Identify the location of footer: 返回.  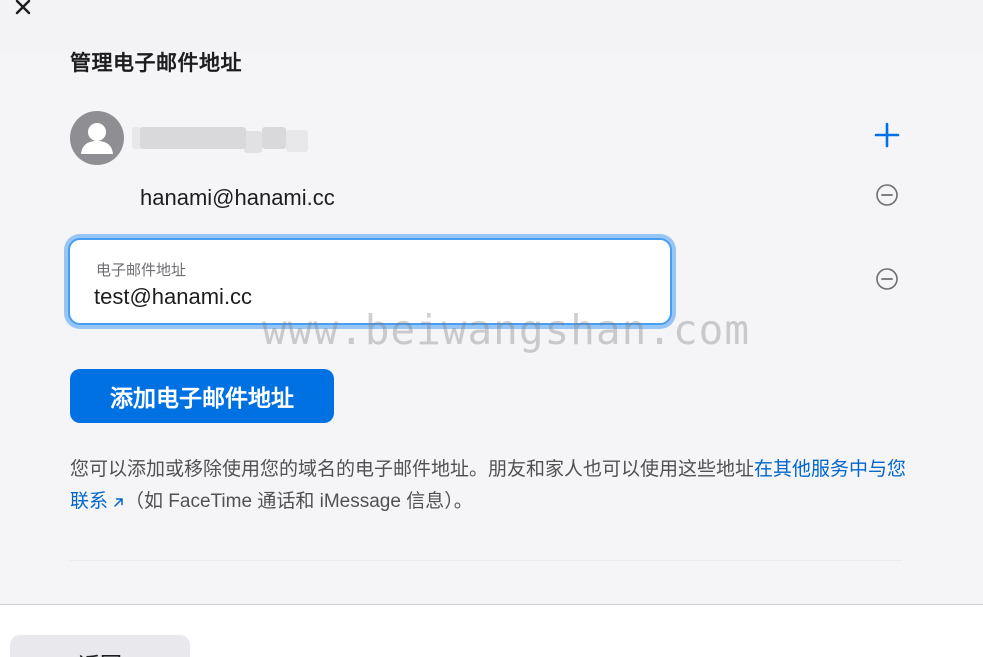
(491, 630).